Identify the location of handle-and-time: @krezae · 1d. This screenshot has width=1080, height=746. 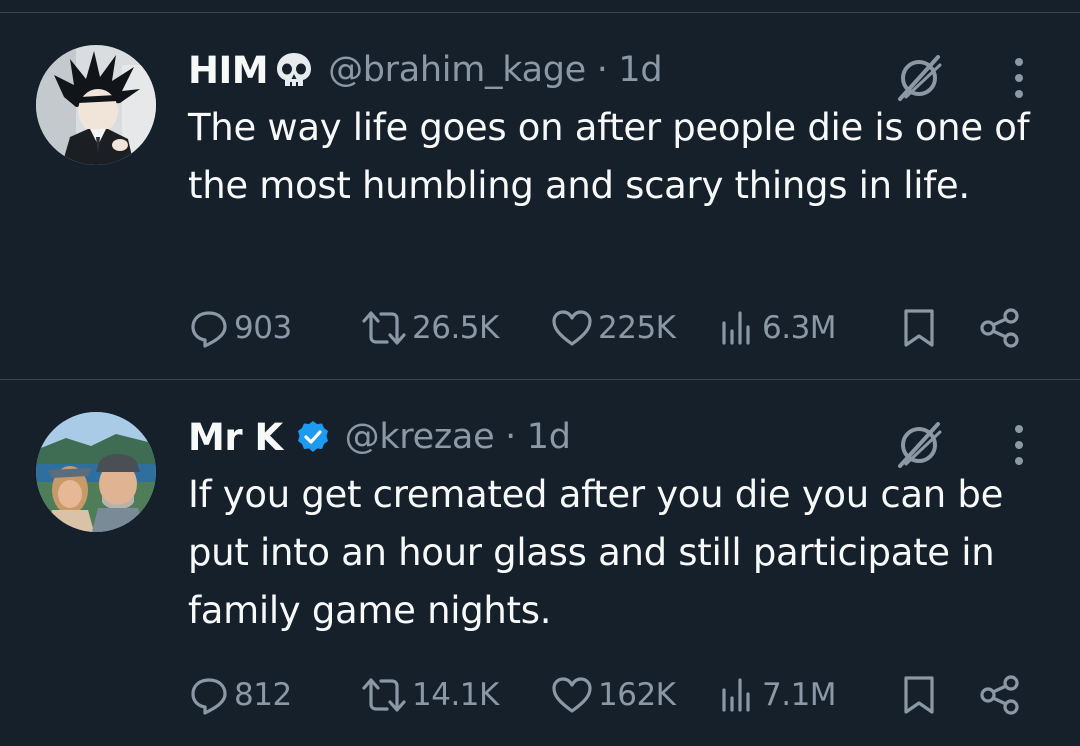
(458, 437).